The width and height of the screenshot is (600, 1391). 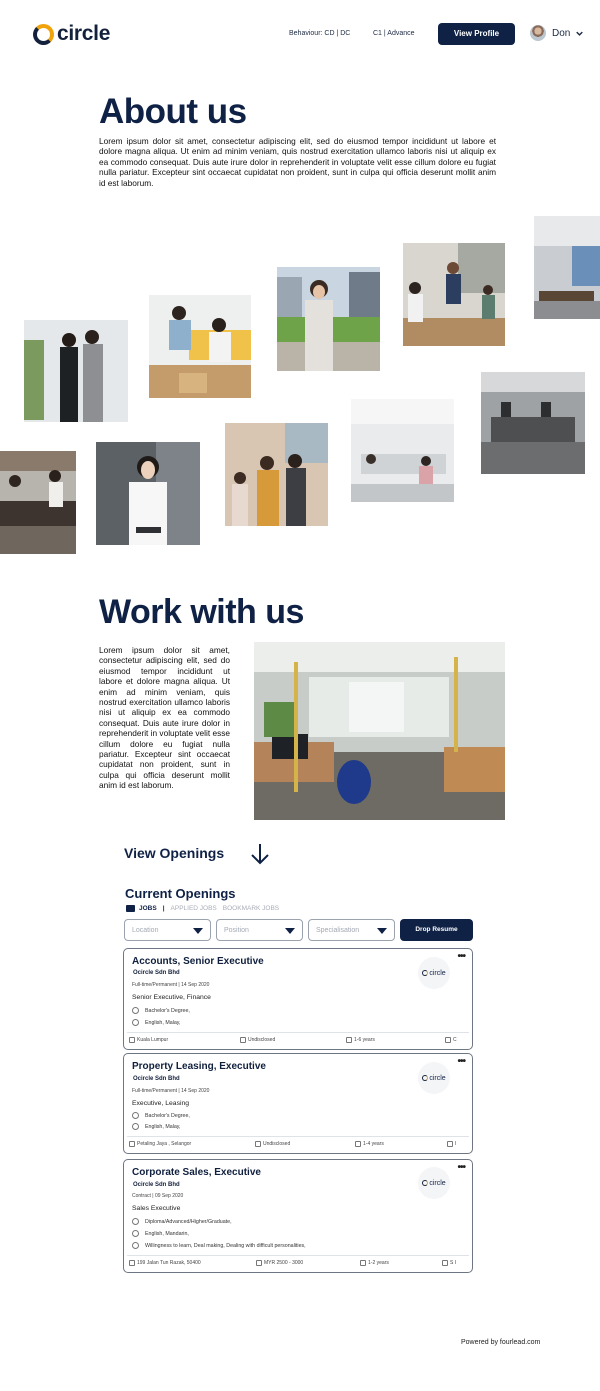 I want to click on arrow-down-icon, so click(x=260, y=854).